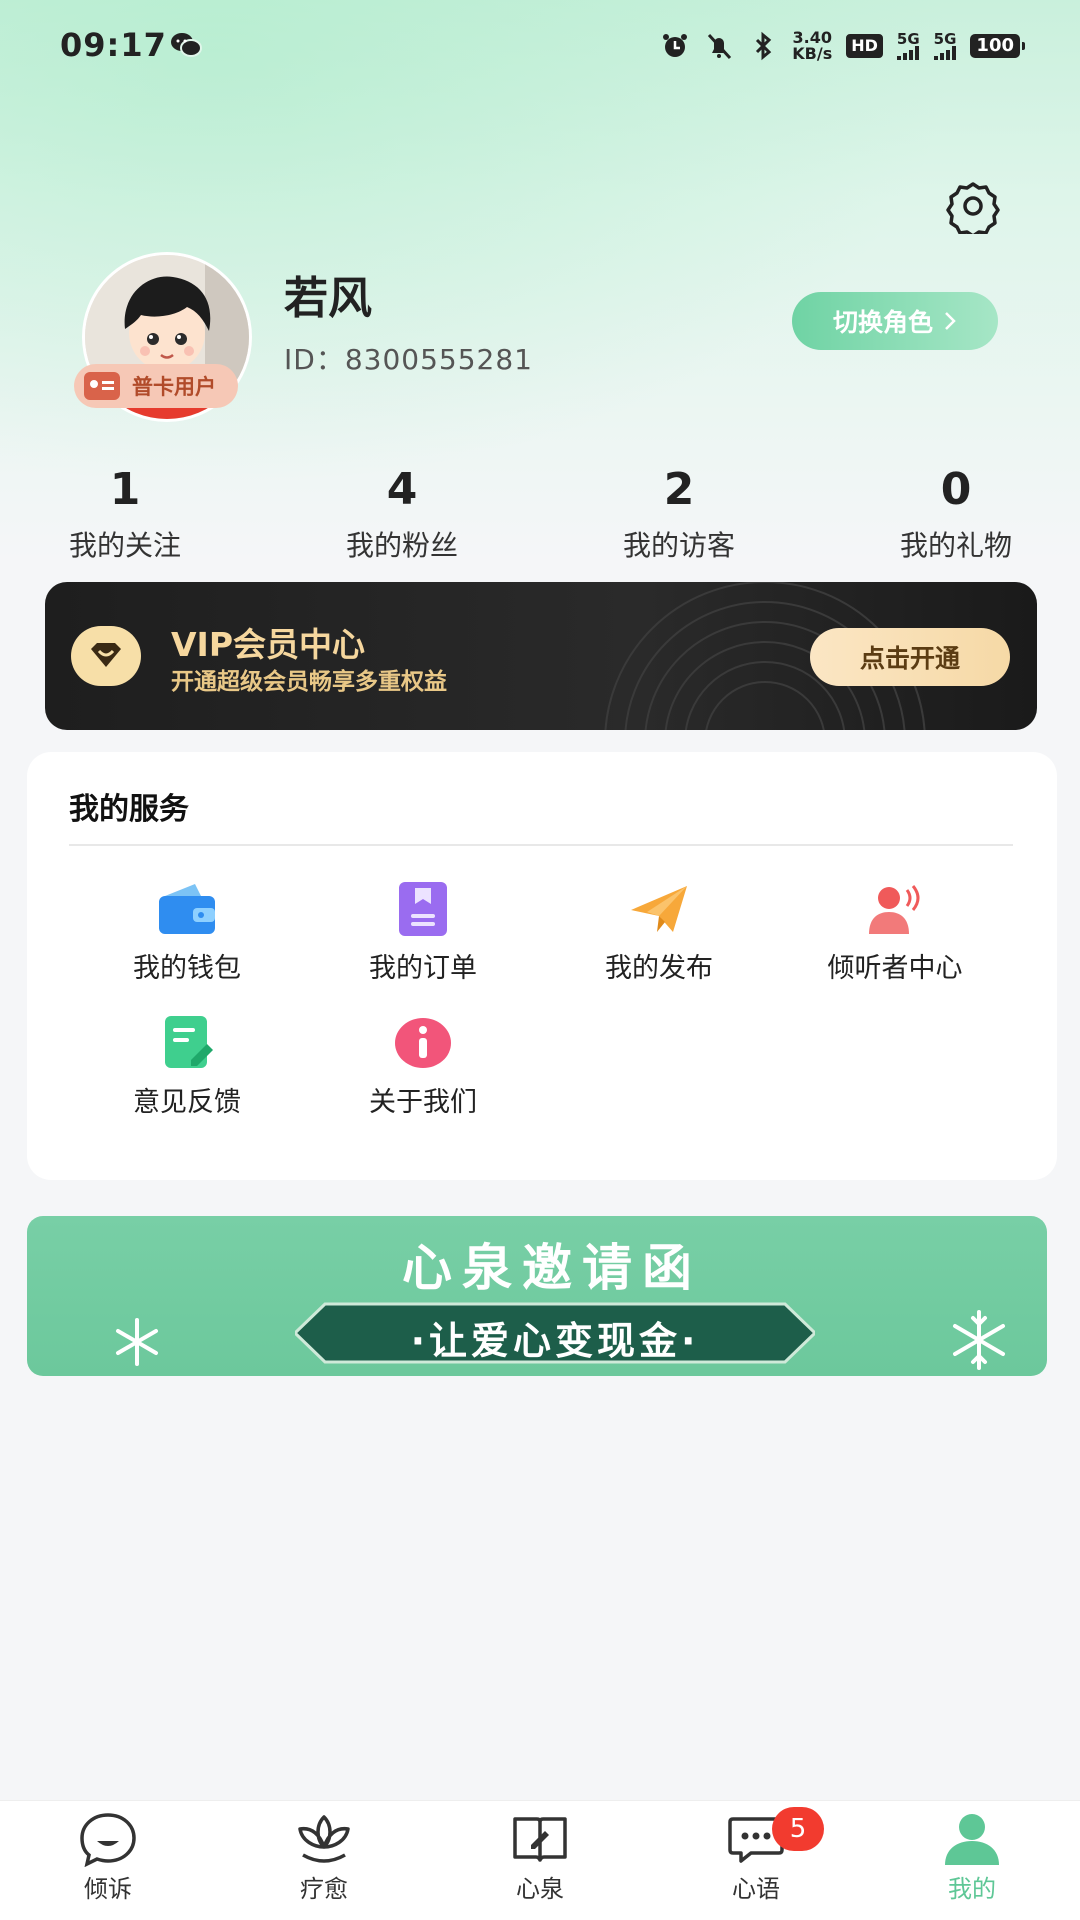 Image resolution: width=1080 pixels, height=1920 pixels. I want to click on network-speed: 3.40 KB/s, so click(812, 46).